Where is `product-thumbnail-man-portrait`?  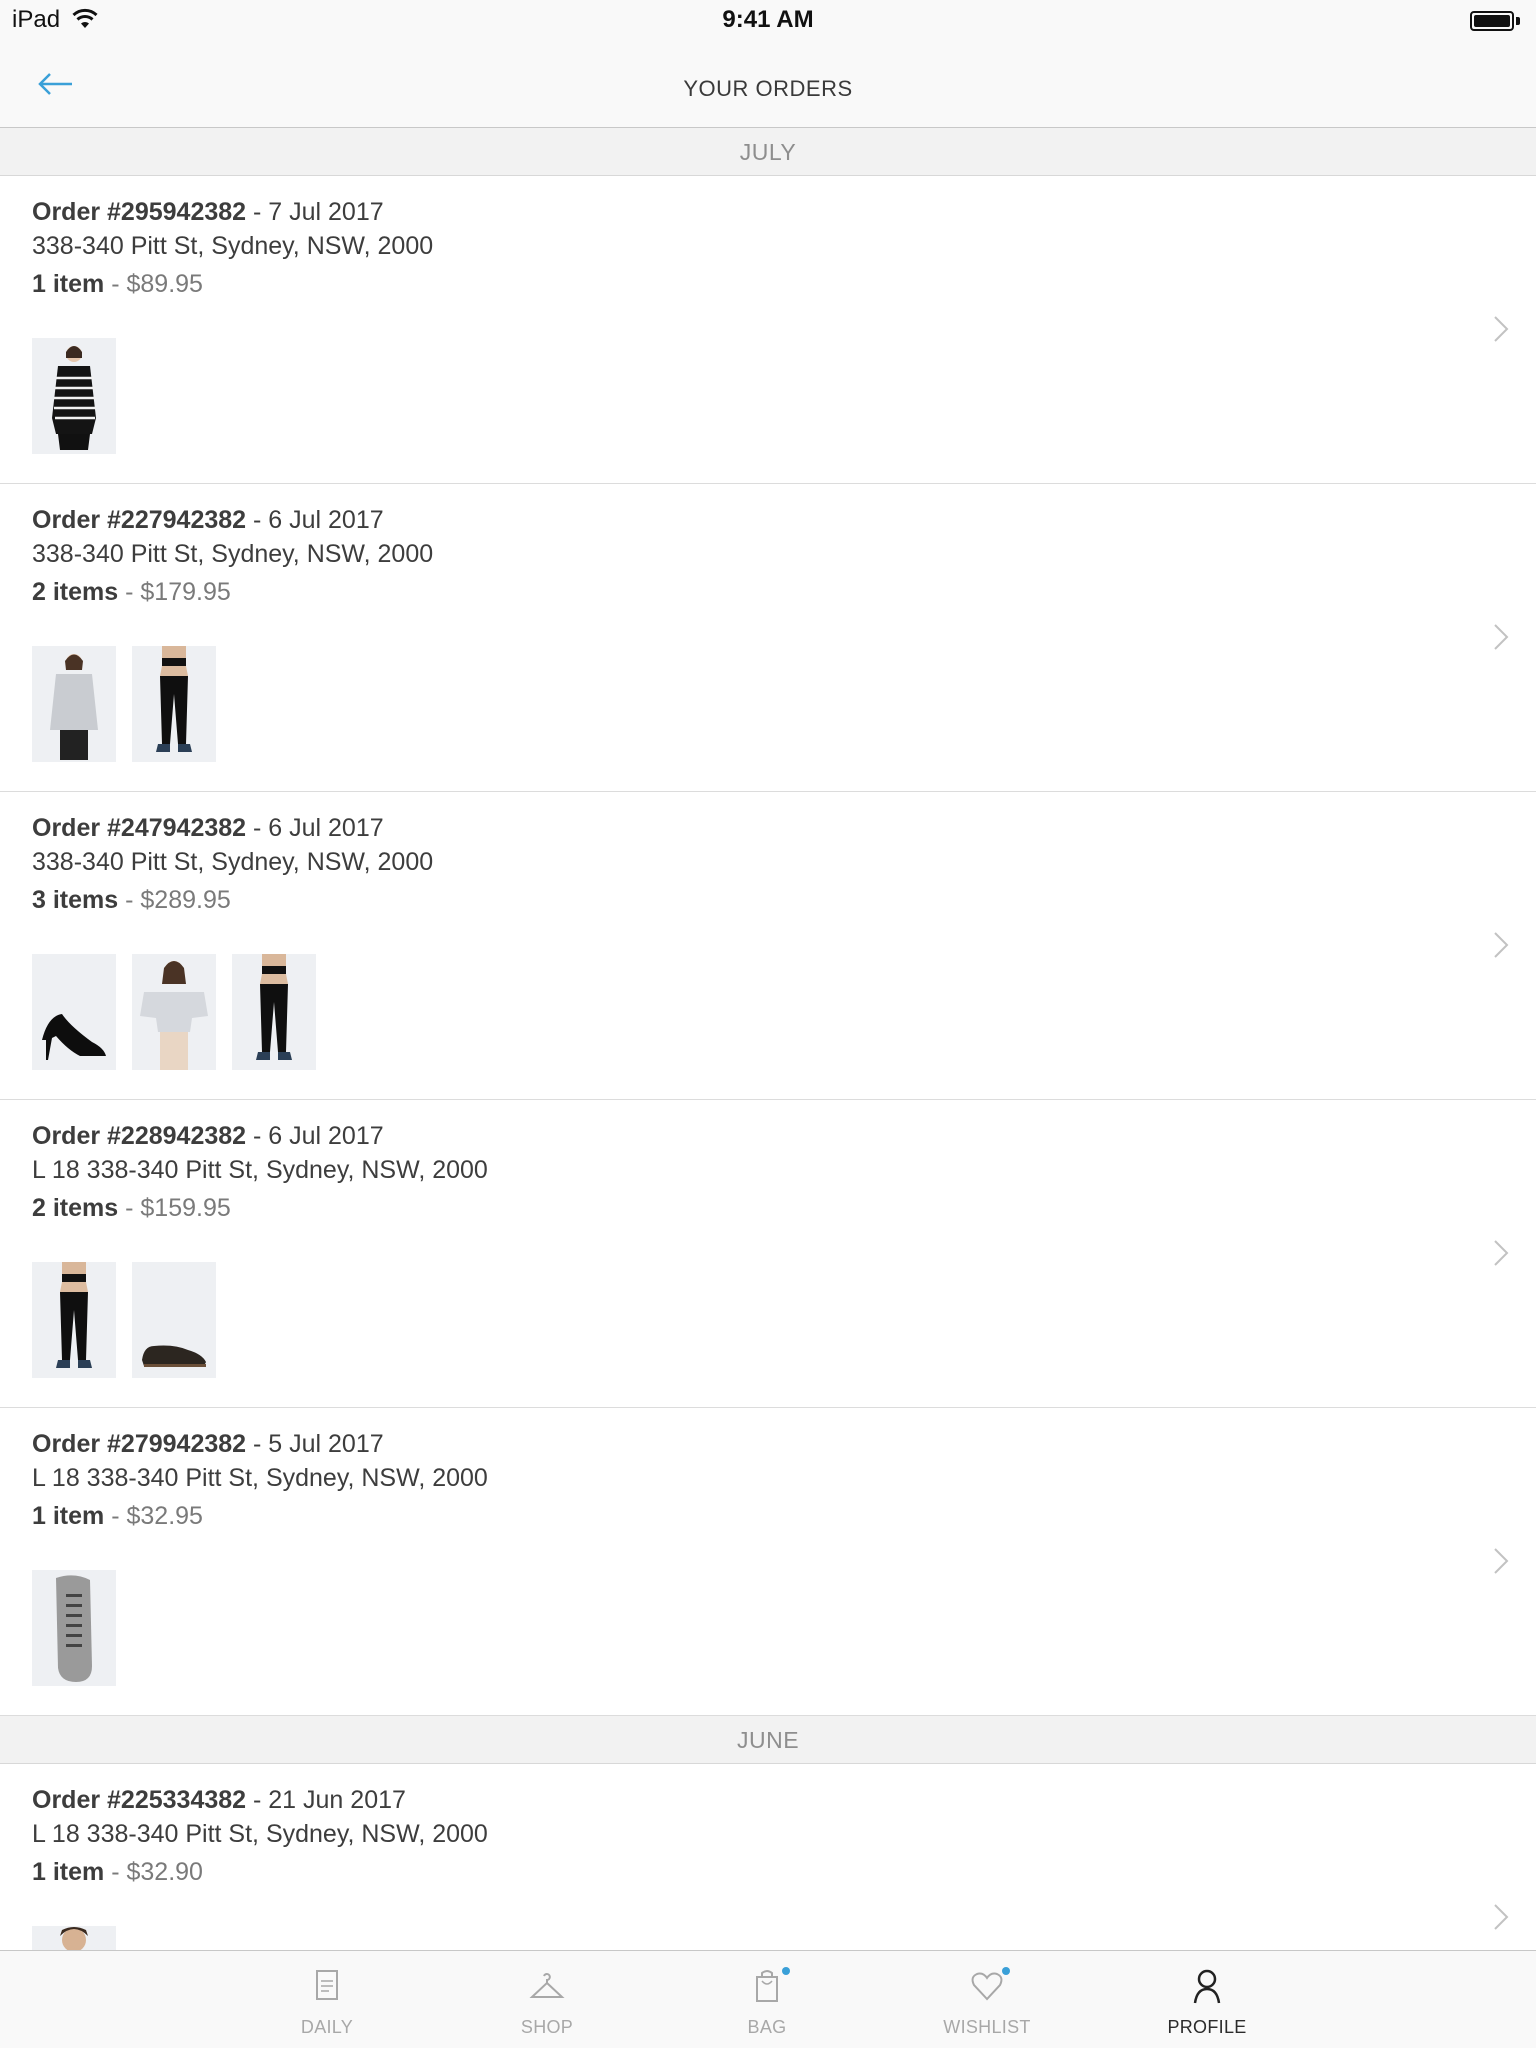
product-thumbnail-man-portrait is located at coordinates (74, 1938).